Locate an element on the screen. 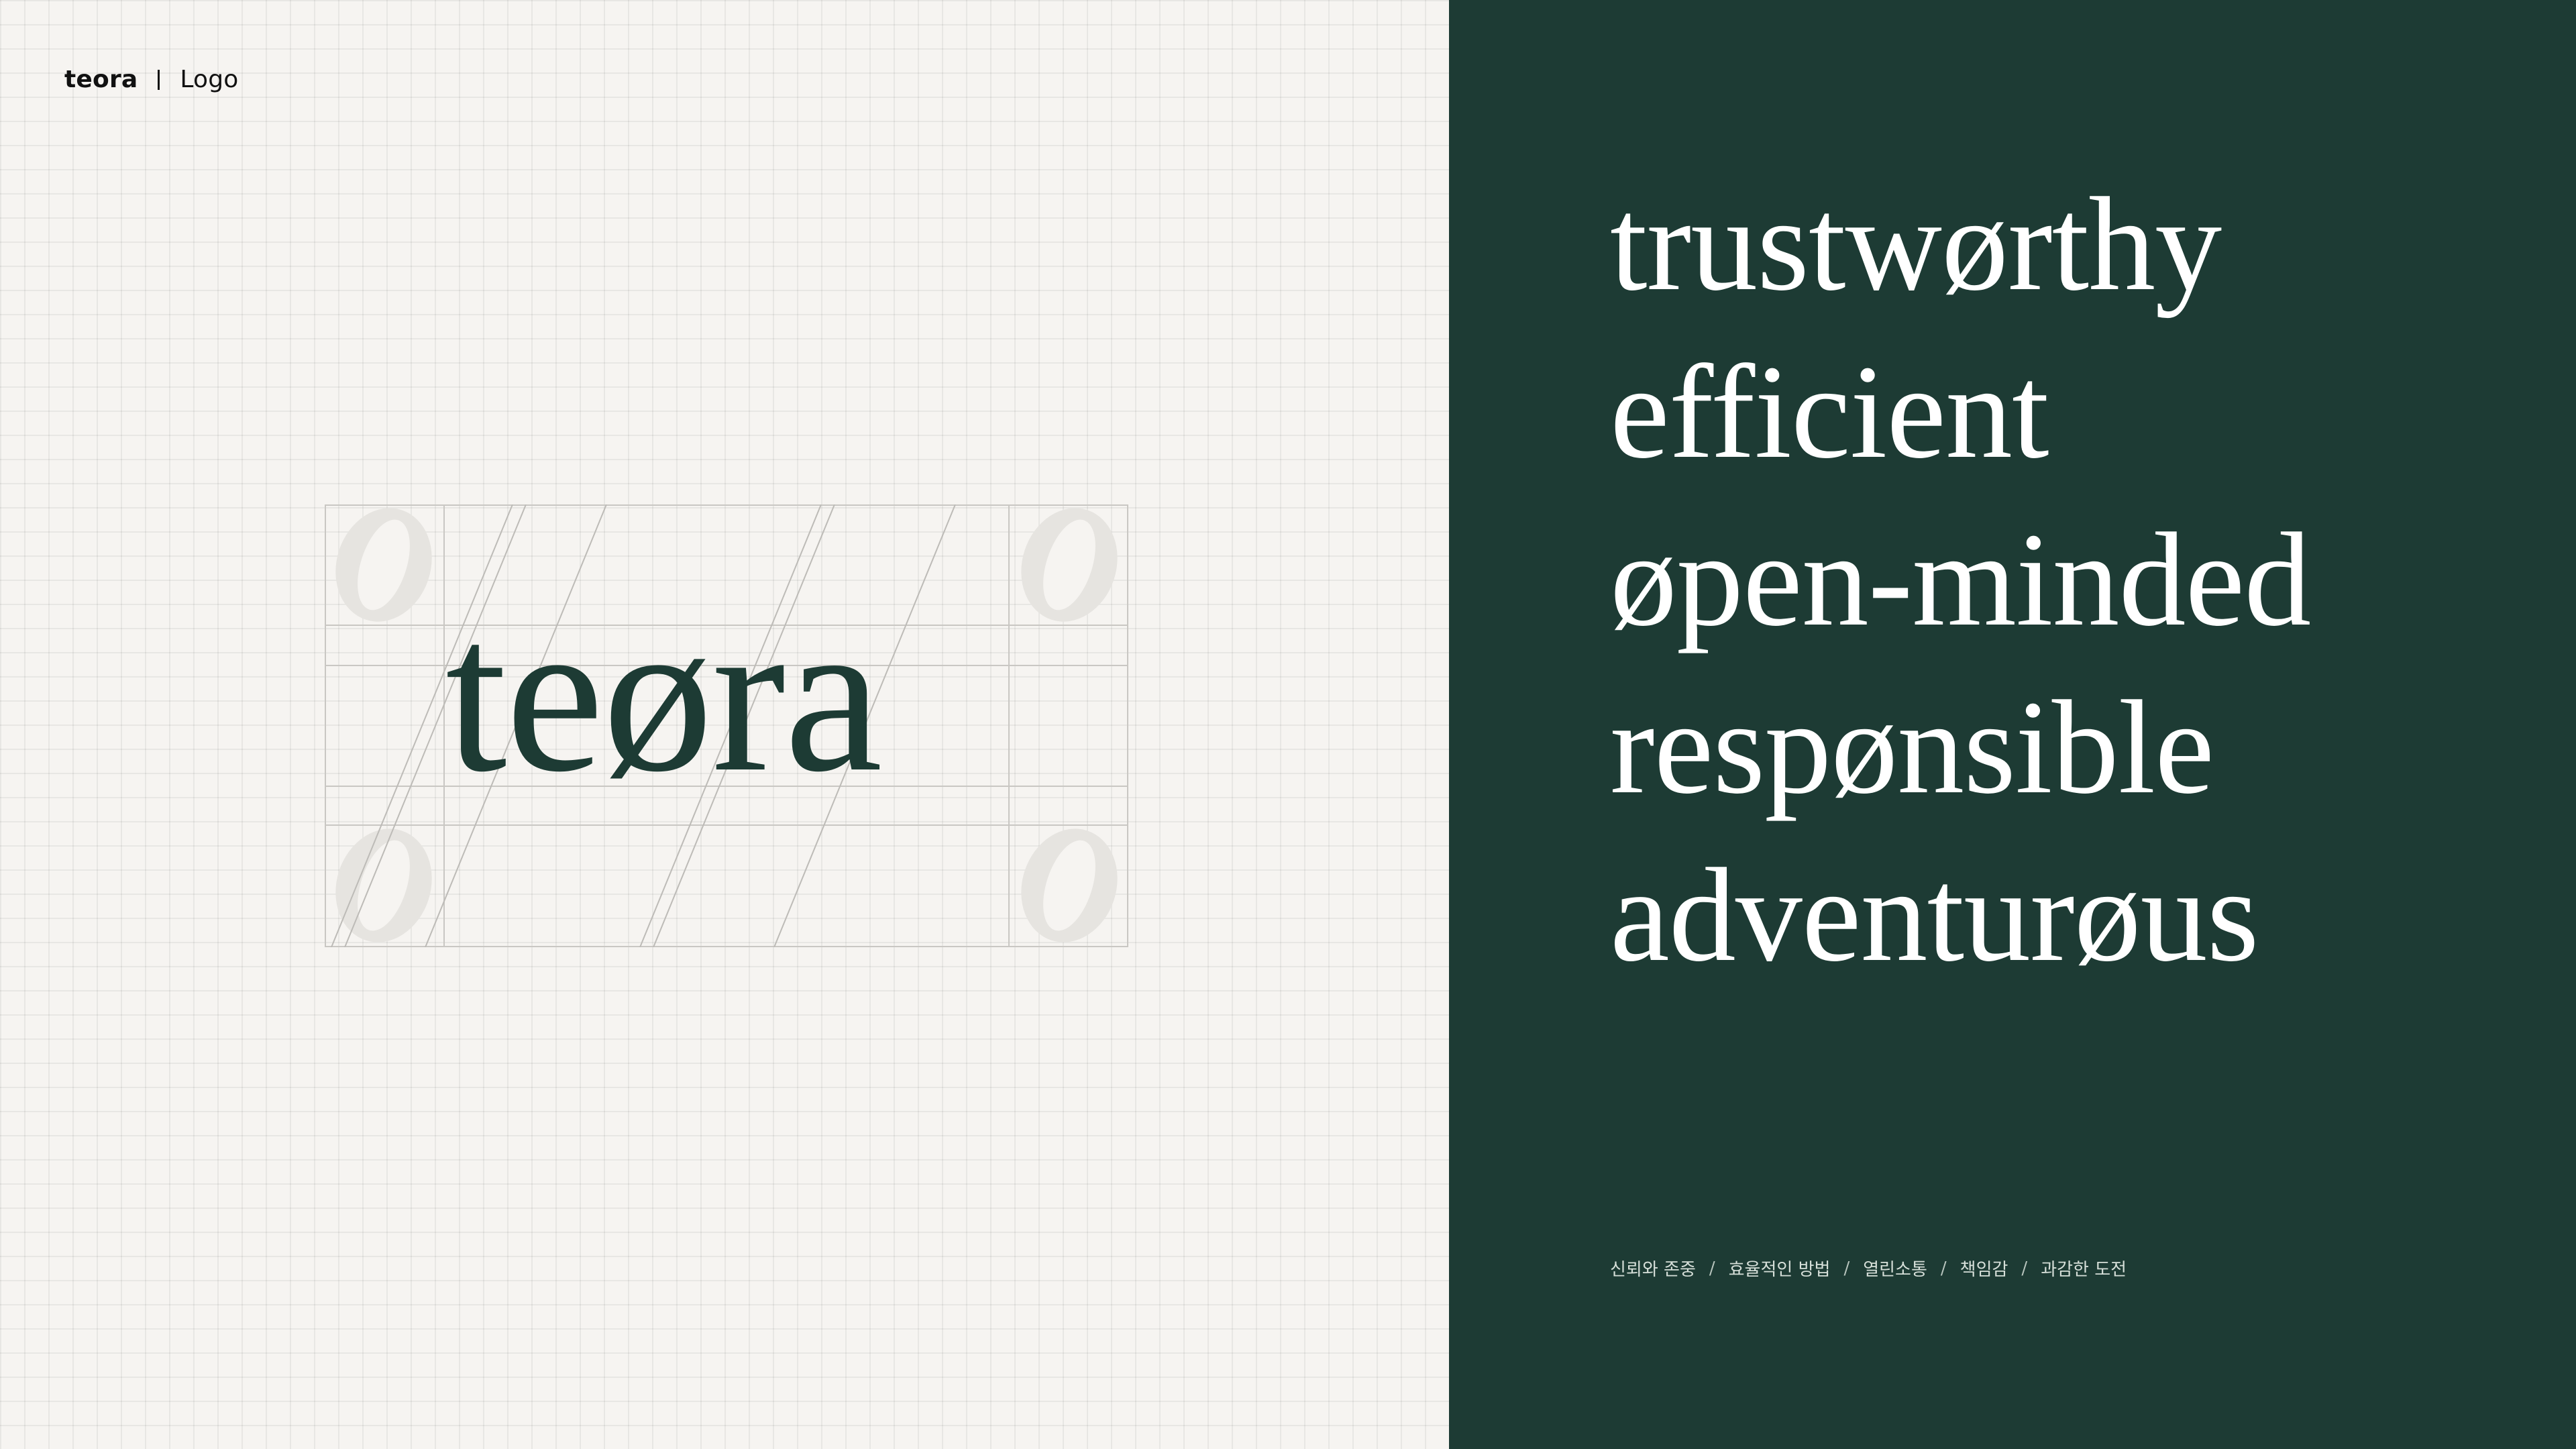  header-section-title: Logo is located at coordinates (209, 79).